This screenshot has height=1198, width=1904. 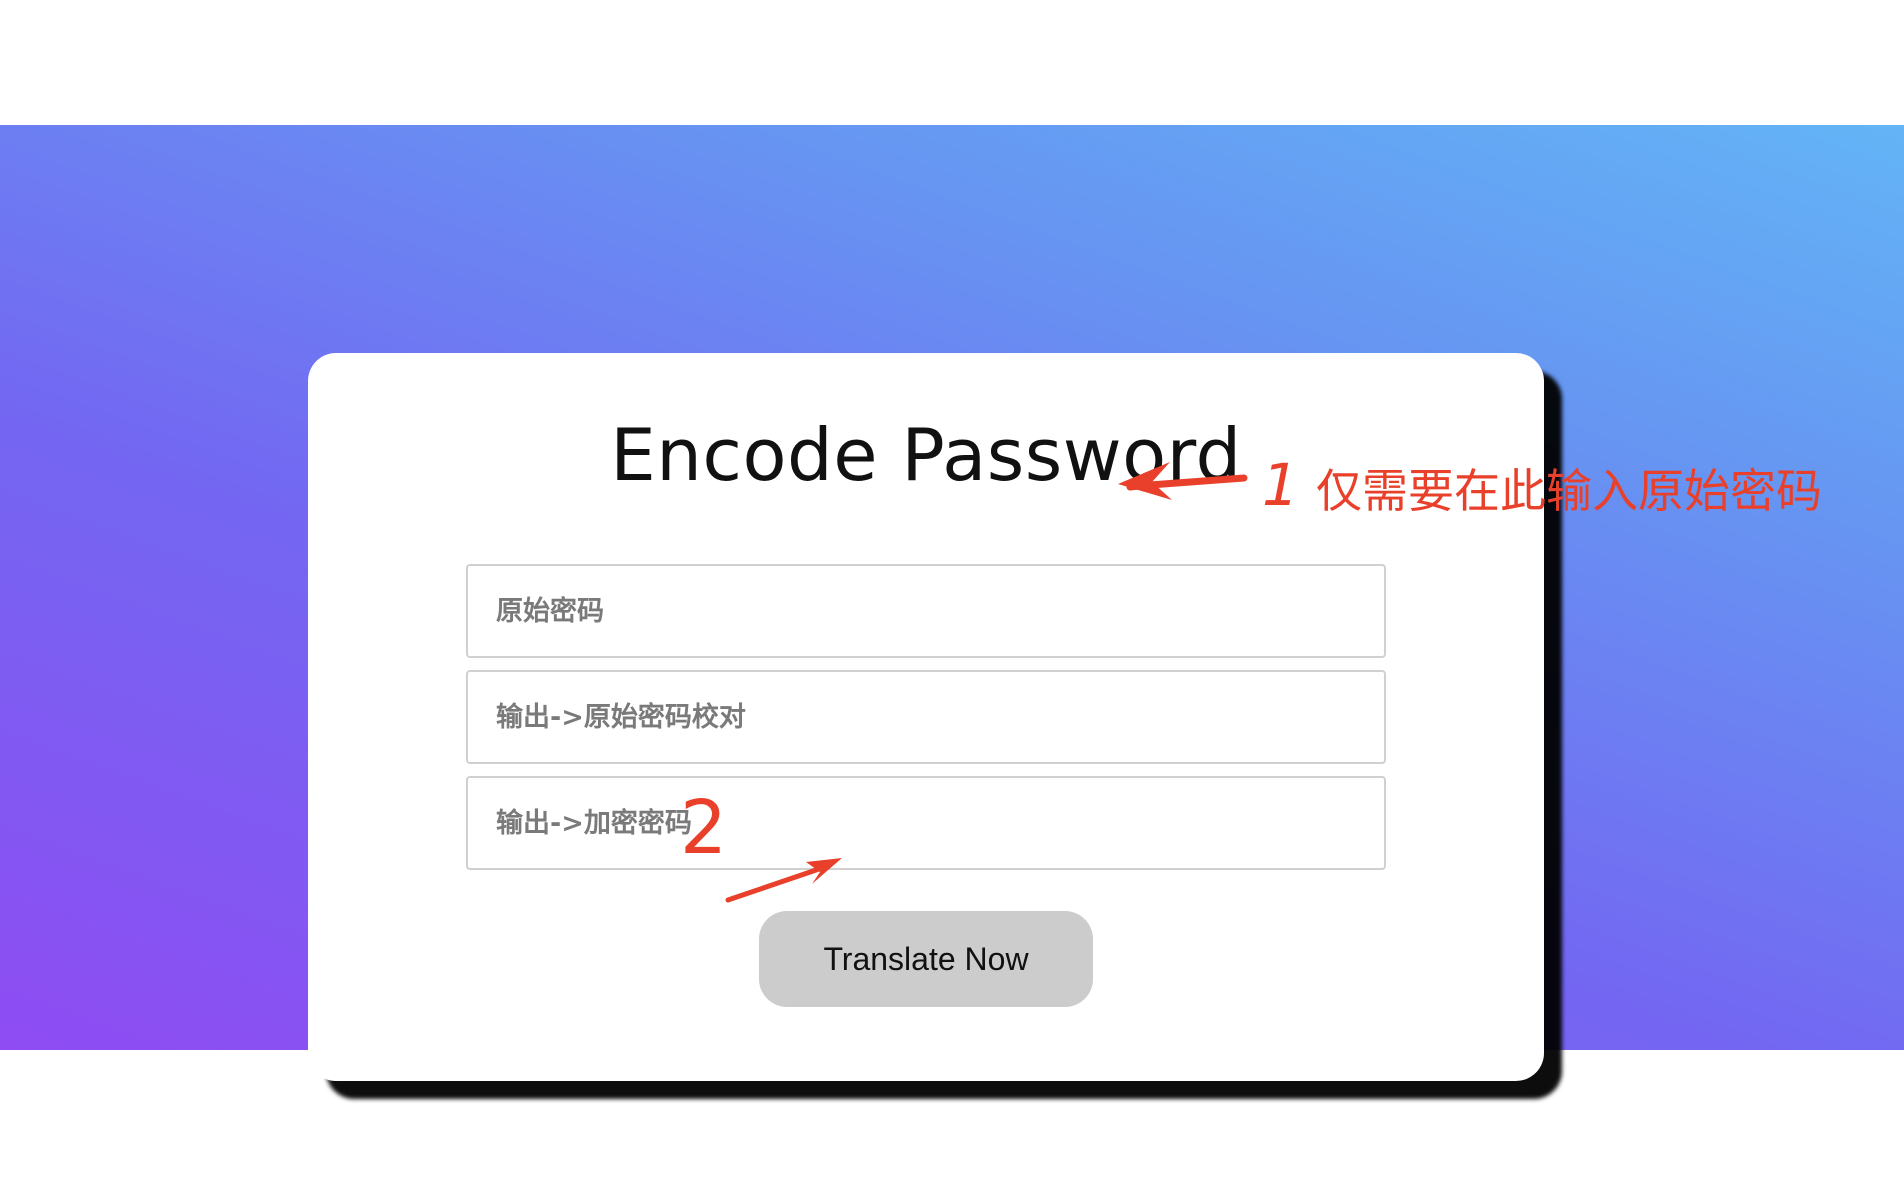 I want to click on output-check-field, so click(x=926, y=717).